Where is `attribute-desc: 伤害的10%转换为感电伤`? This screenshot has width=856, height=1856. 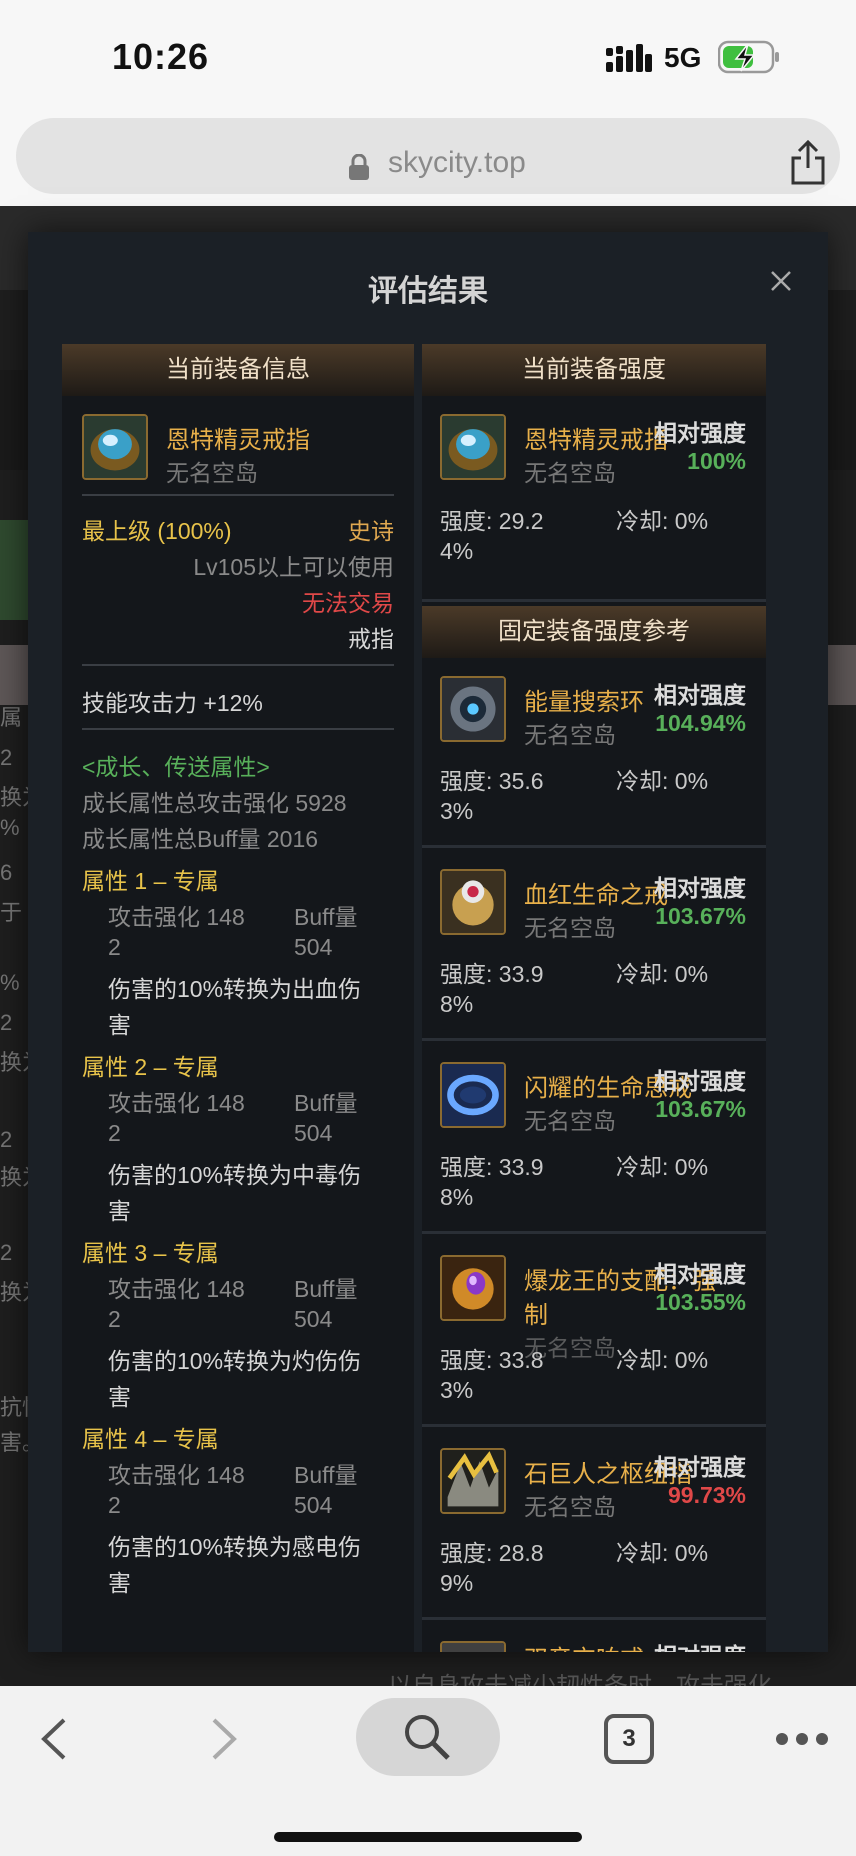
attribute-desc: 伤害的10%转换为感电伤 is located at coordinates (235, 1547).